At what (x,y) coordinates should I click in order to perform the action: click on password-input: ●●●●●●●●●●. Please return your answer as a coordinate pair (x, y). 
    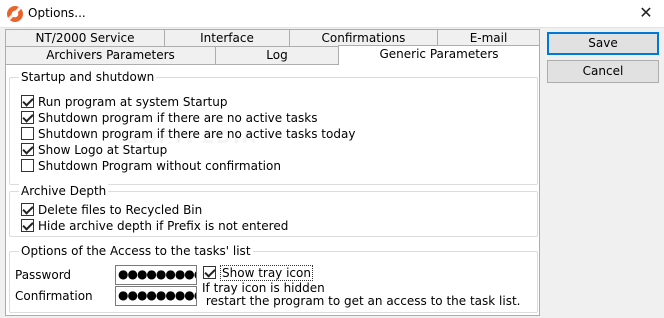
    Looking at the image, I should click on (156, 275).